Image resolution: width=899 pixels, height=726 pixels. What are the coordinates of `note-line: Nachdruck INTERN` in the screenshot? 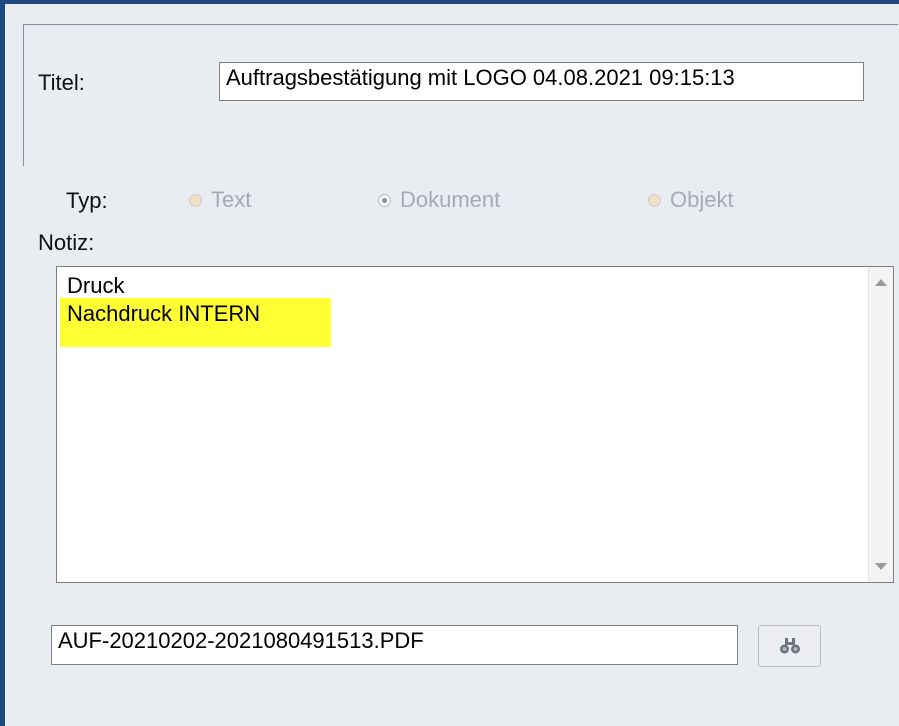 It's located at (164, 313).